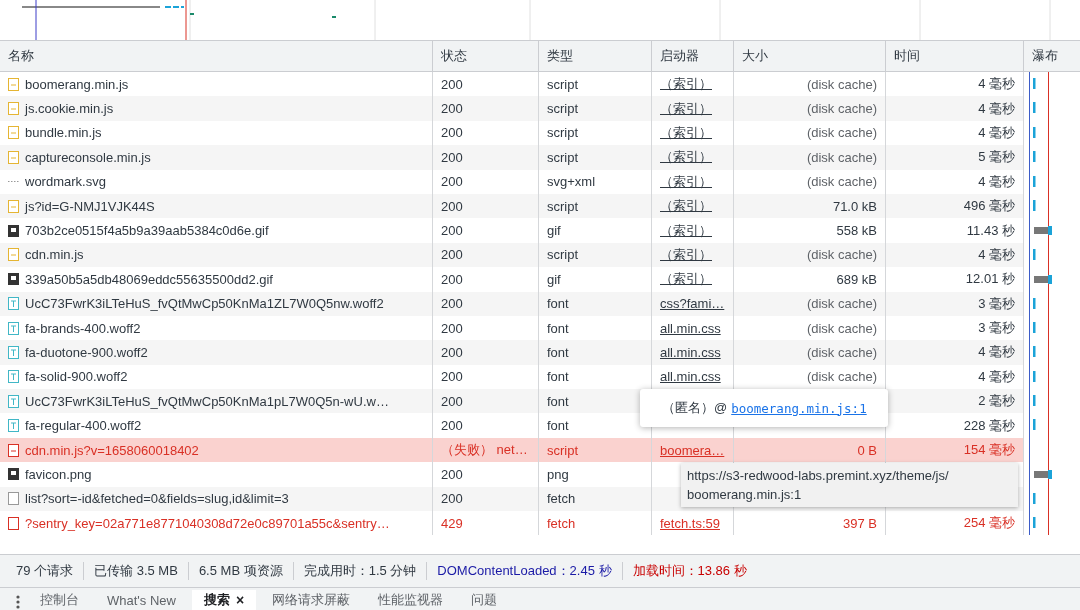 The height and width of the screenshot is (610, 1080). Describe the element at coordinates (695, 408) in the screenshot. I see `anonymous-label: （匿名）@` at that location.